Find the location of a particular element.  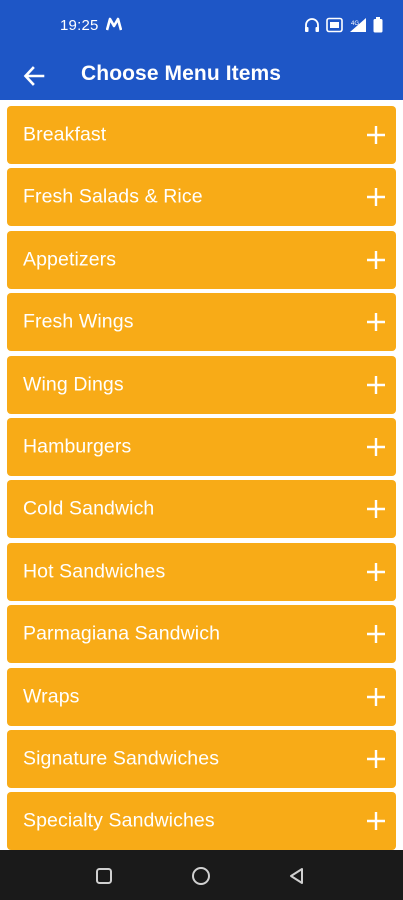

menu-category-parmagiana-sandwich: Parmagiana Sandwich is located at coordinates (201, 634).